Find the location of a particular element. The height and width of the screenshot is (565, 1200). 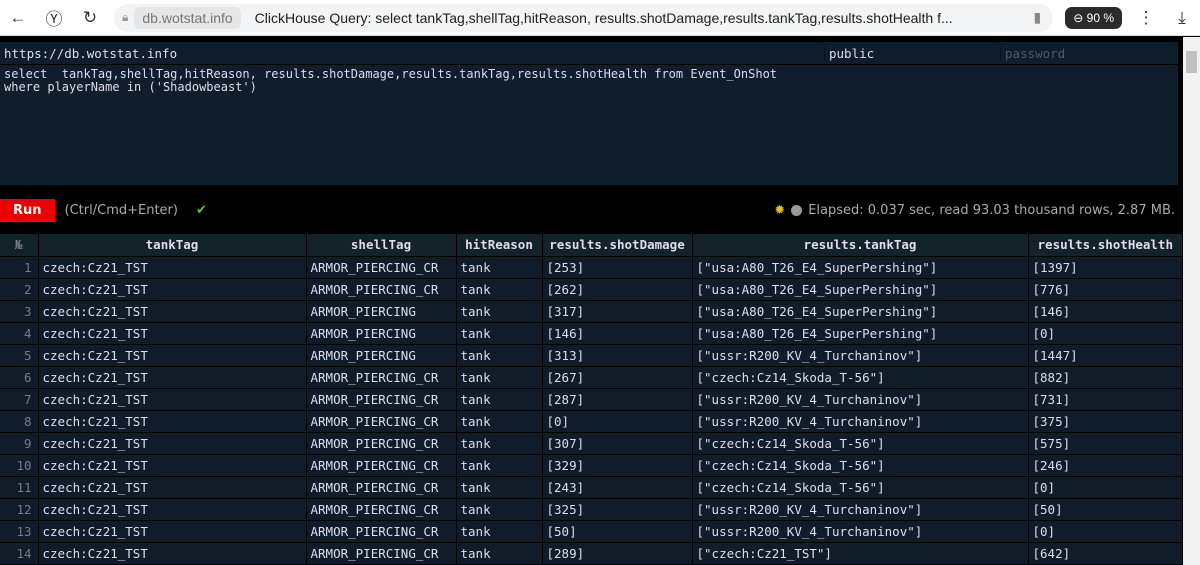

table-cell: [262] is located at coordinates (617, 288).